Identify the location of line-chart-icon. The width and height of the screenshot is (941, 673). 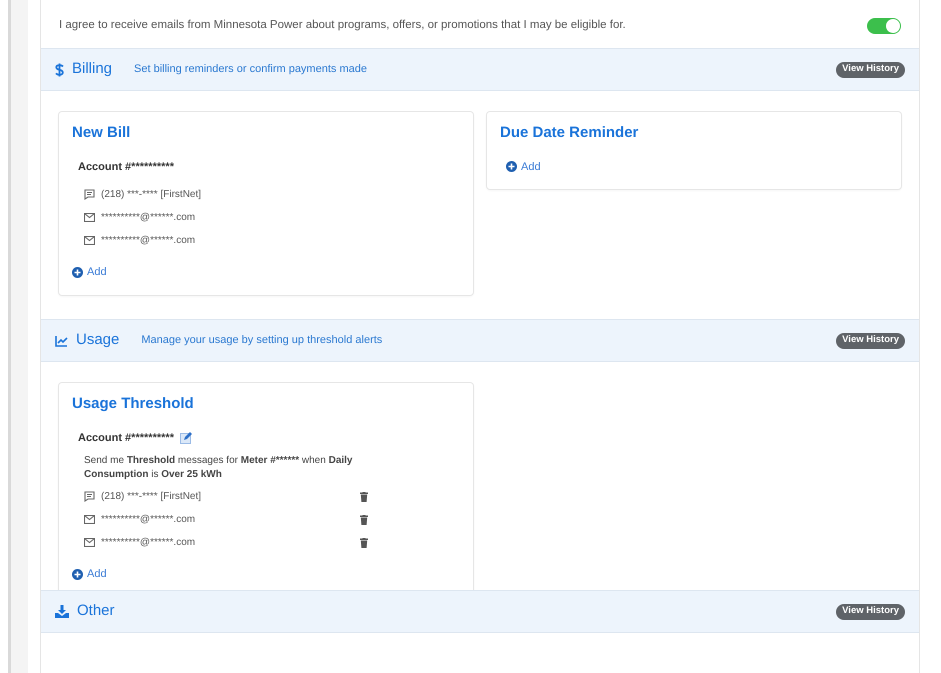
(61, 340).